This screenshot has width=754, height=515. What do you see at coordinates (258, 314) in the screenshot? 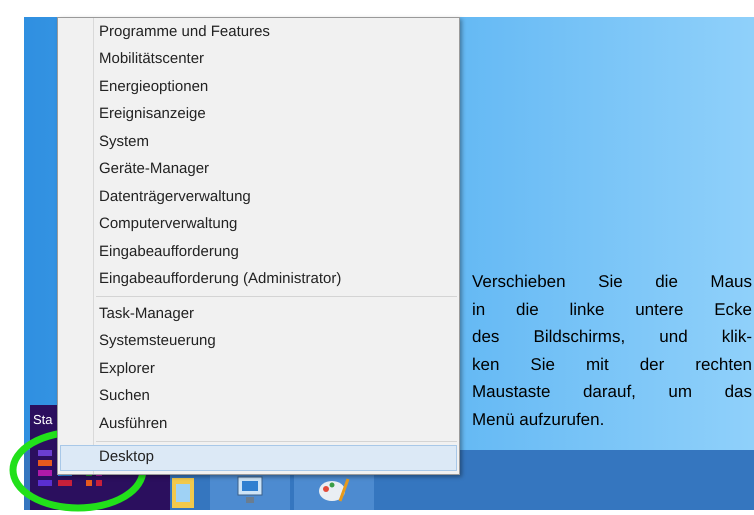
I see `menu-item: Task-Manager` at bounding box center [258, 314].